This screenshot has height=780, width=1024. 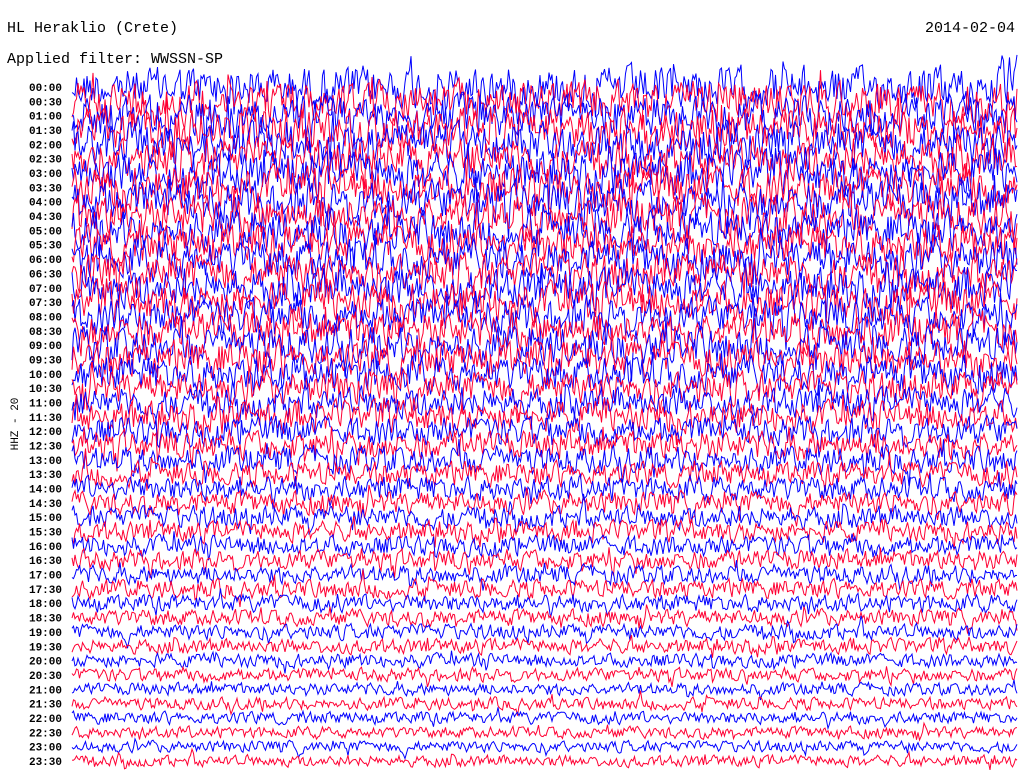 I want to click on row-time-label: 16:30, so click(x=45, y=562).